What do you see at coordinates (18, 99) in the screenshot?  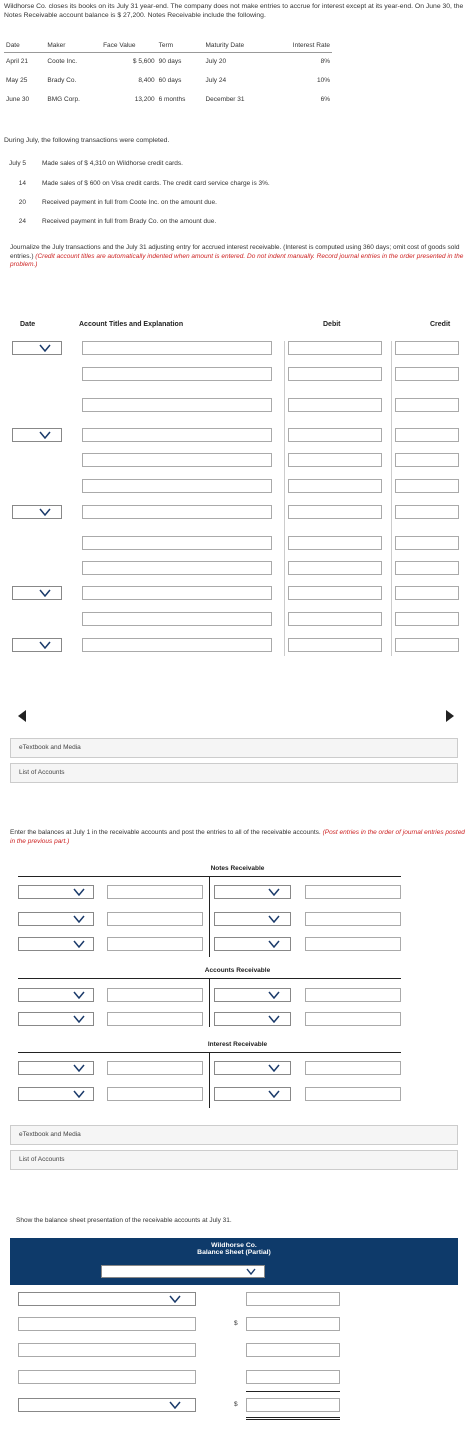 I see `table-cell: June 30` at bounding box center [18, 99].